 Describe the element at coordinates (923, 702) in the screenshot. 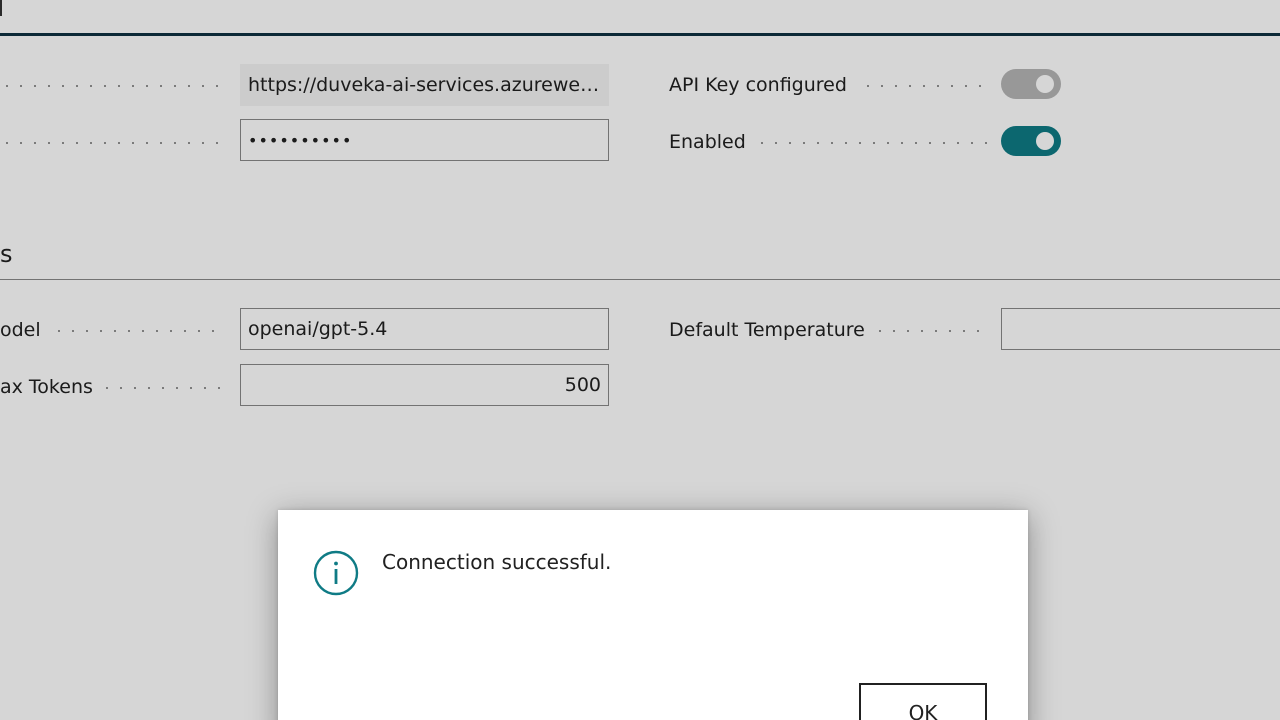

I see `ok-button: OK` at that location.